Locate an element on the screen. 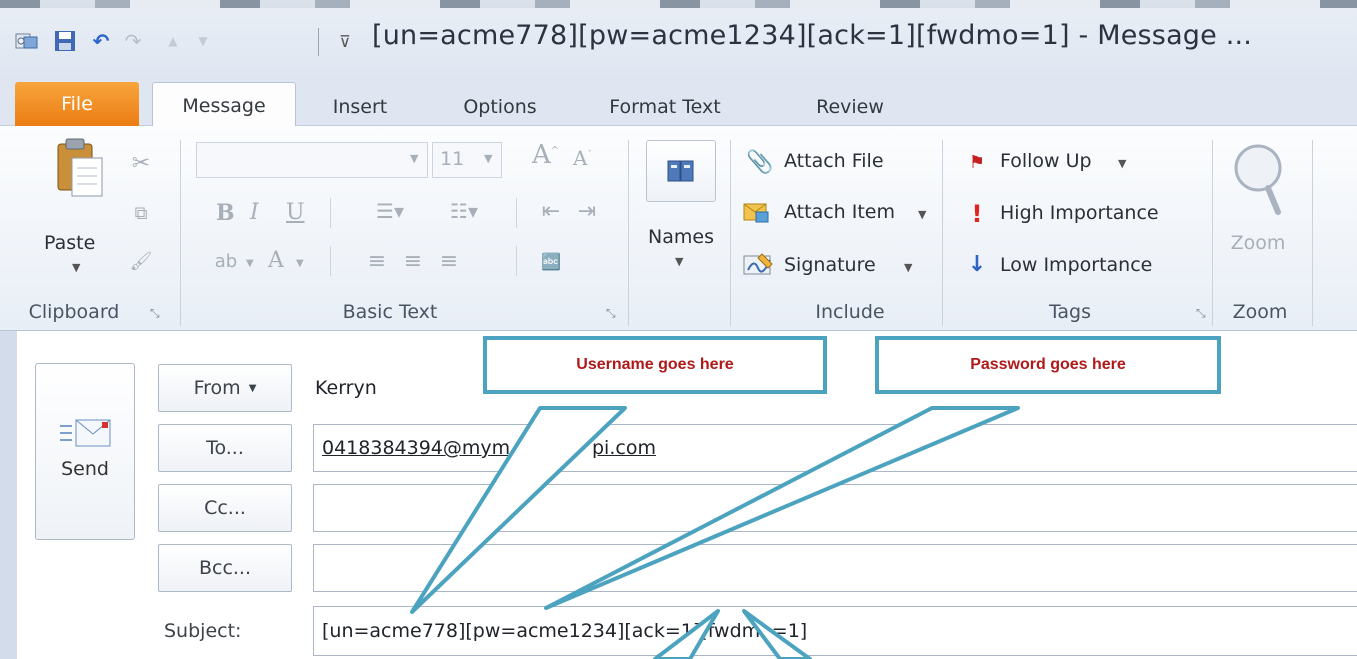  attach-file-button: Attach File is located at coordinates (834, 161).